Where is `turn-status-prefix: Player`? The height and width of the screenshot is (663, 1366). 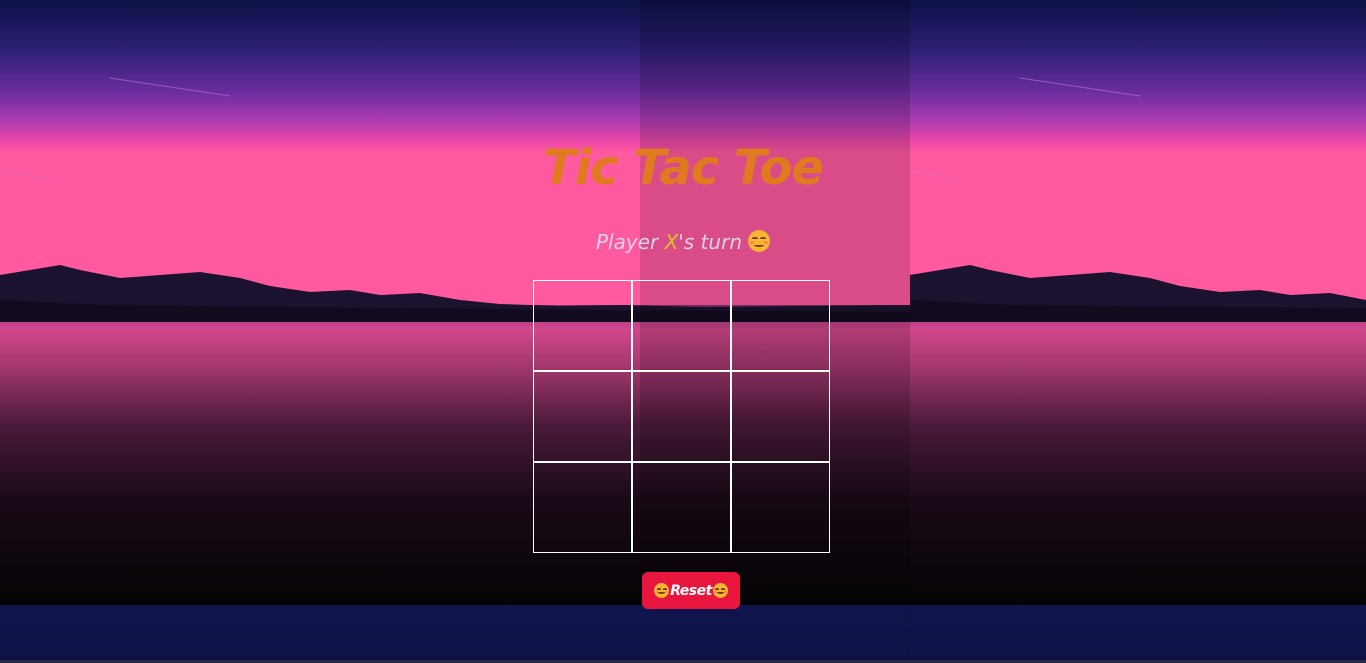
turn-status-prefix: Player is located at coordinates (630, 242).